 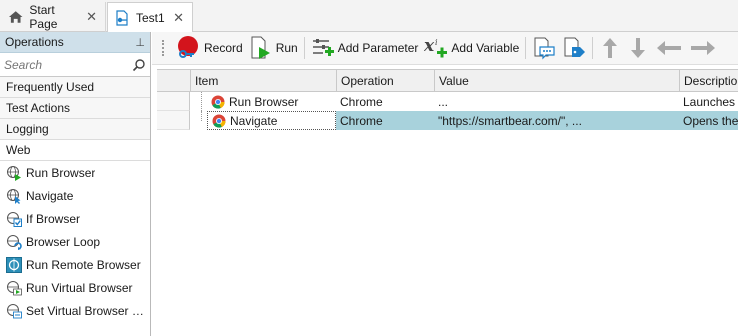 I want to click on add-comment-button, so click(x=544, y=48).